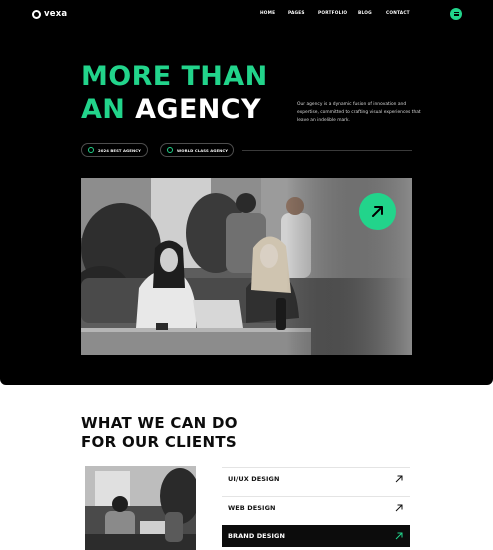  I want to click on badge-world-class-label: WORLD CLASS AGENCY, so click(203, 150).